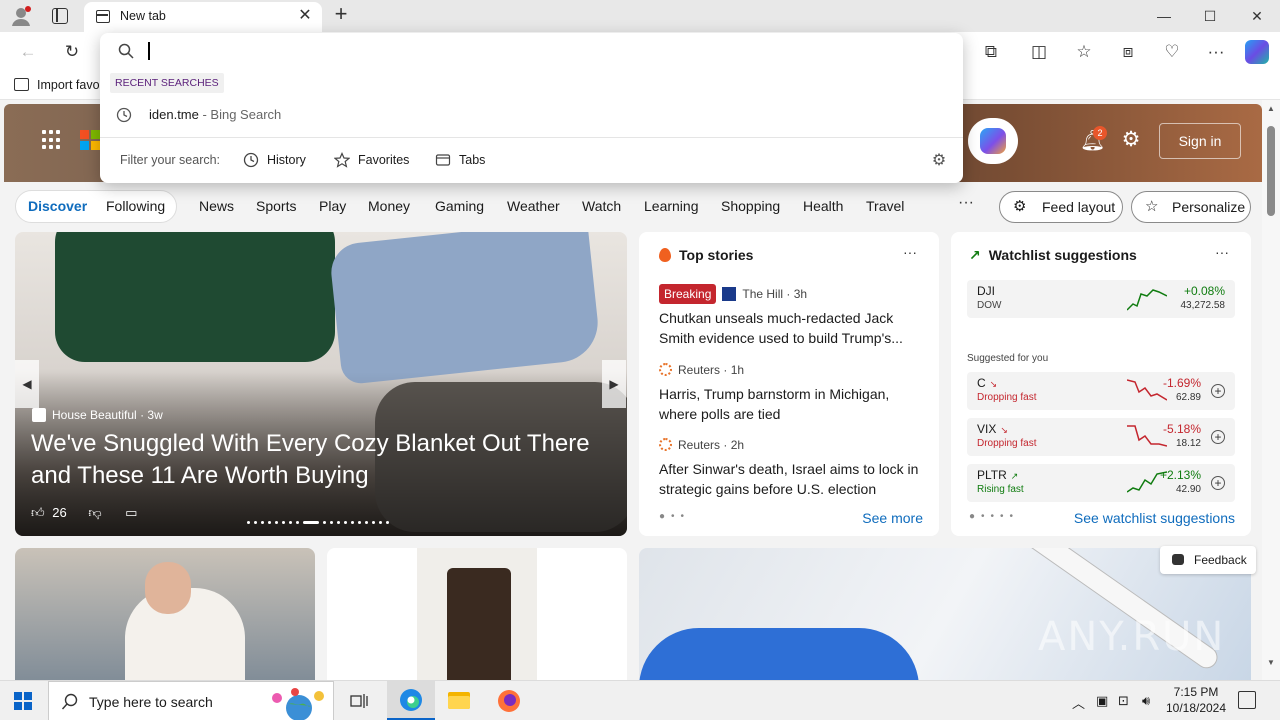 This screenshot has width=1280, height=720. Describe the element at coordinates (536, 51) in the screenshot. I see `address-input` at that location.